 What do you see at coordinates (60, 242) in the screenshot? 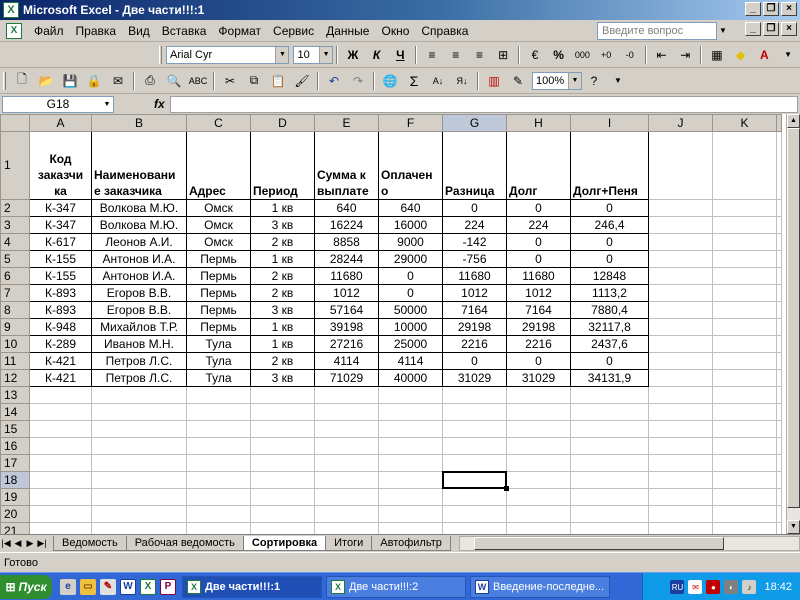
I see `data-cell: К-617` at bounding box center [60, 242].